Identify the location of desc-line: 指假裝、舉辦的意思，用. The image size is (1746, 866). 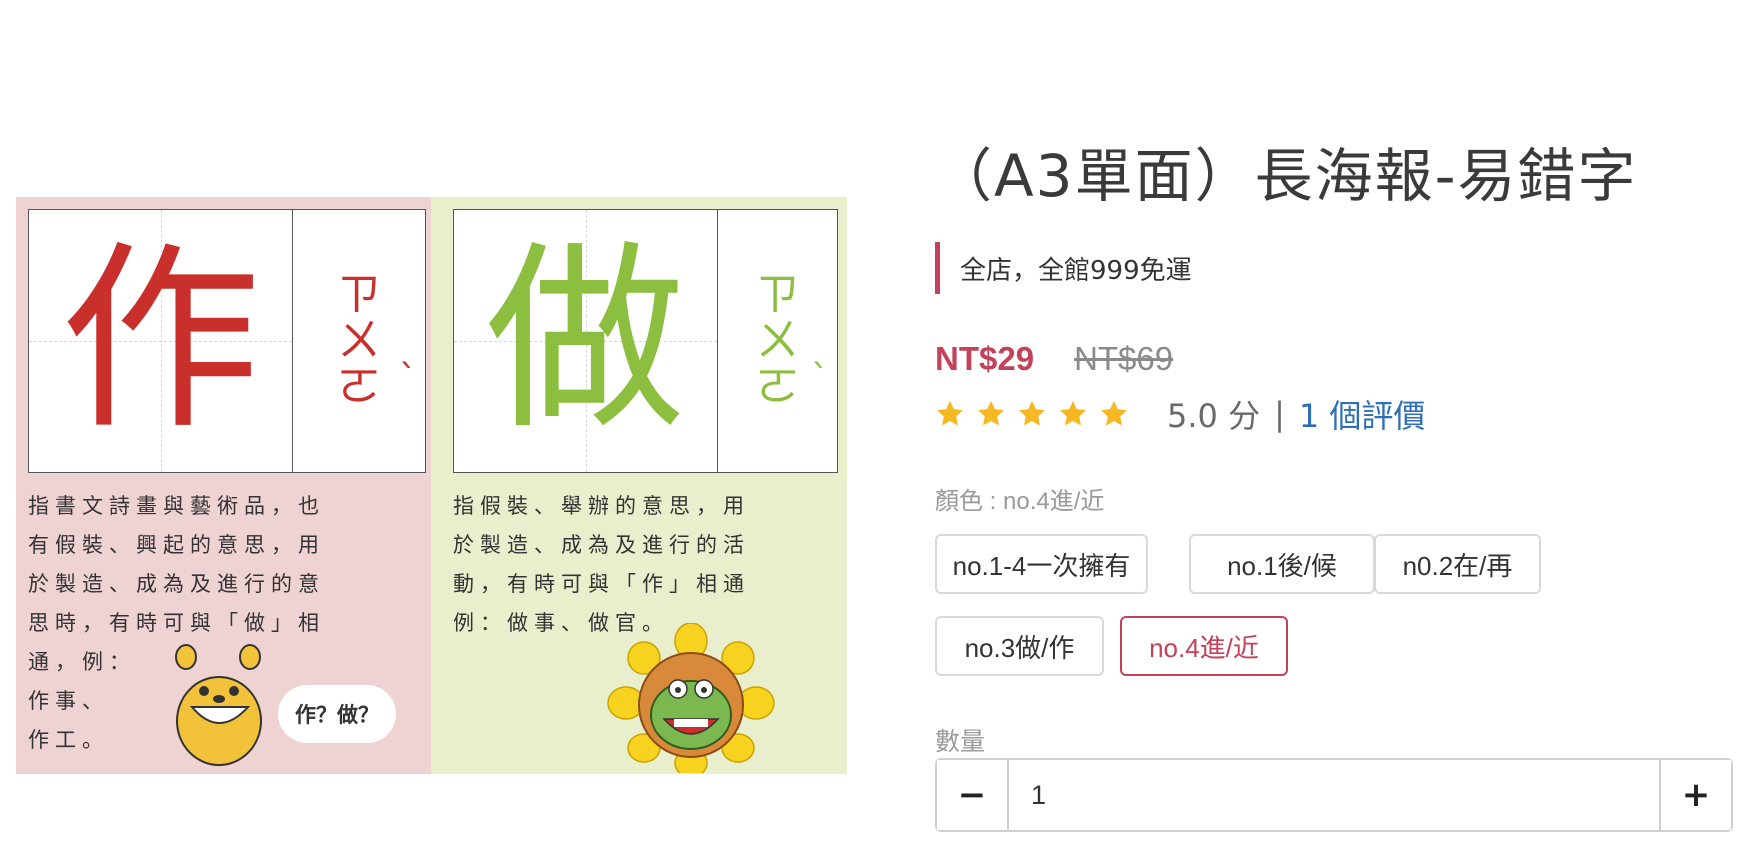
(601, 506).